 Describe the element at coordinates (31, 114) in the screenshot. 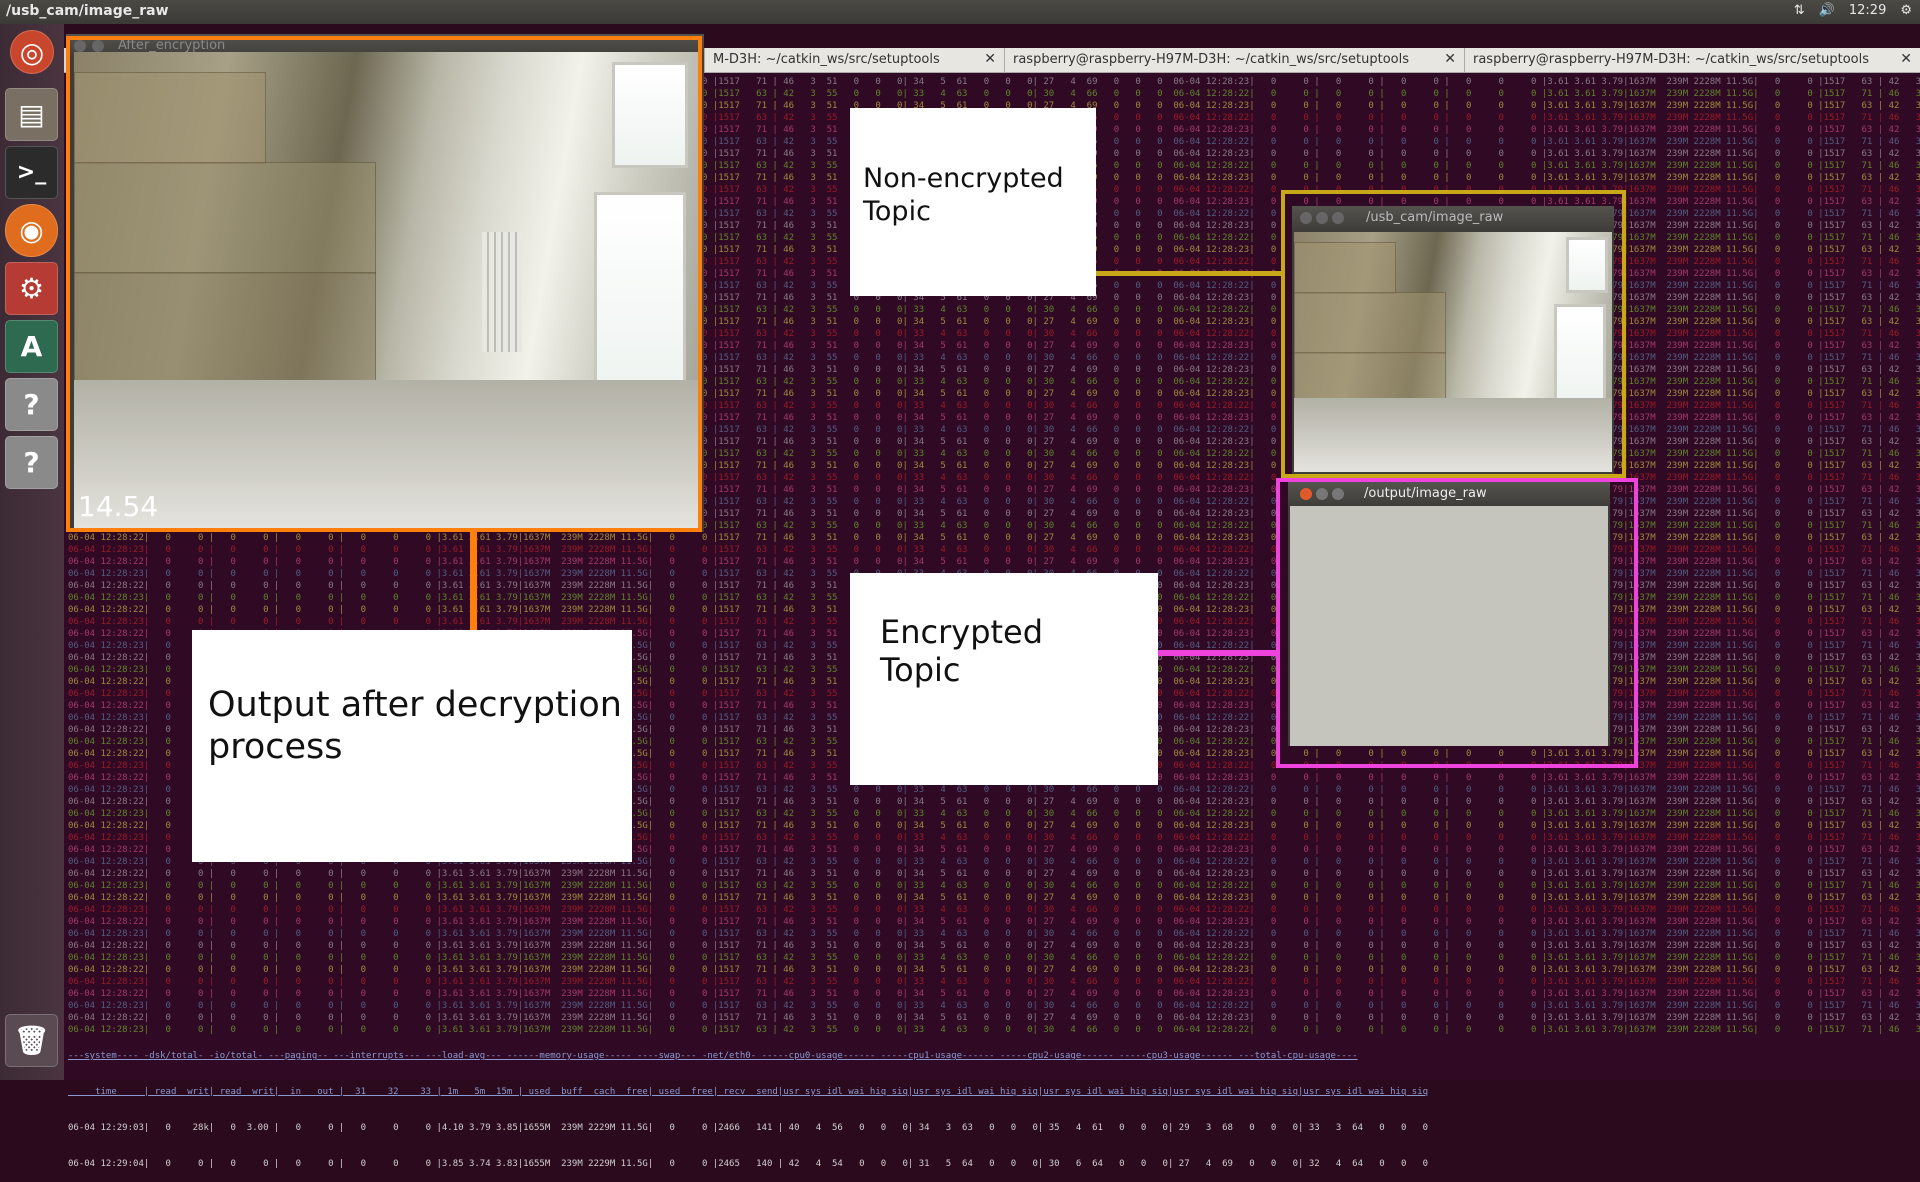

I see `files-icon: ▤` at that location.